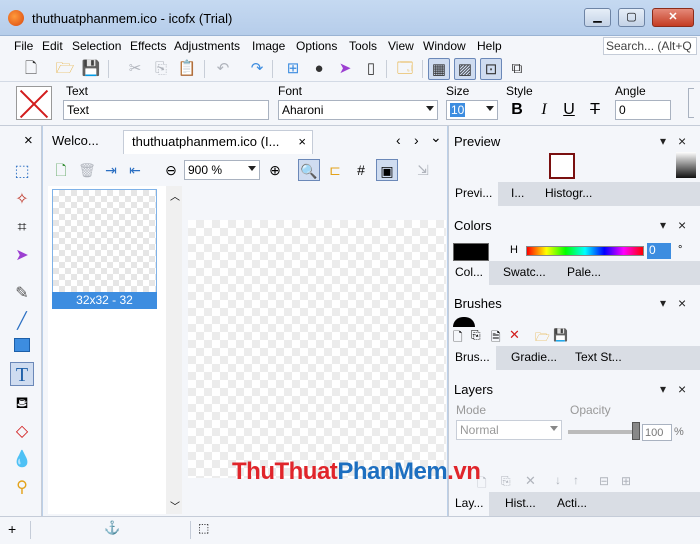 The width and height of the screenshot is (700, 544). What do you see at coordinates (491, 69) in the screenshot?
I see `grid-view-icon: ⊡` at bounding box center [491, 69].